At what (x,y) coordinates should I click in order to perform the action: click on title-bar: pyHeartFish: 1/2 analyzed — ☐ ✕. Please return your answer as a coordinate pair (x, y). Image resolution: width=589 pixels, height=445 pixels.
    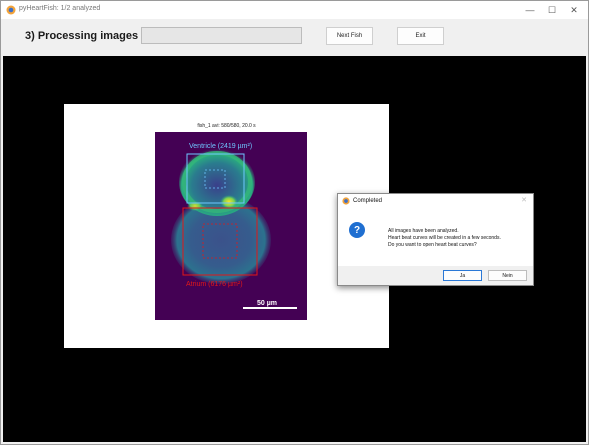
    Looking at the image, I should click on (294, 10).